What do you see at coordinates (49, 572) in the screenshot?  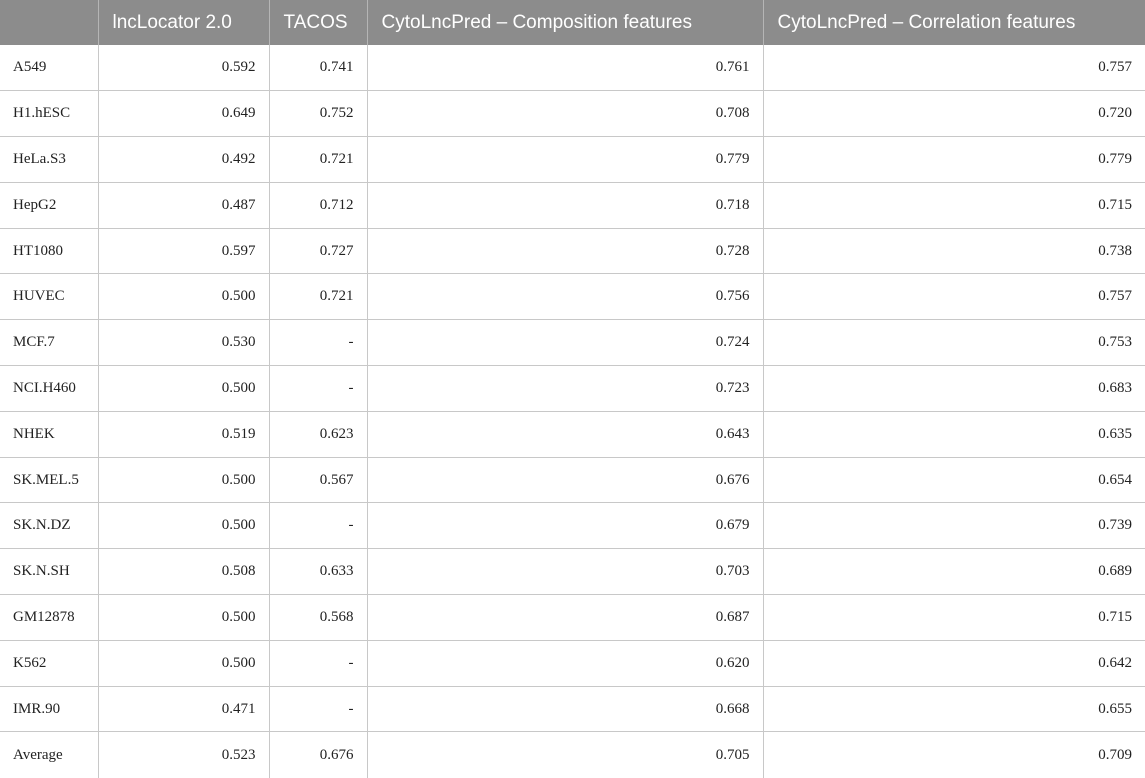 I see `row-label-cell: SK.N.SH` at bounding box center [49, 572].